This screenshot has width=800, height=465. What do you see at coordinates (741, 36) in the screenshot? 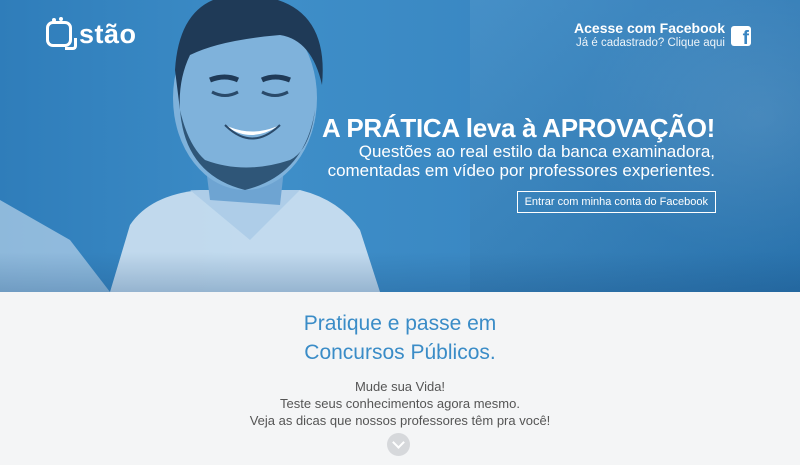
I see `facebook-icon: f` at bounding box center [741, 36].